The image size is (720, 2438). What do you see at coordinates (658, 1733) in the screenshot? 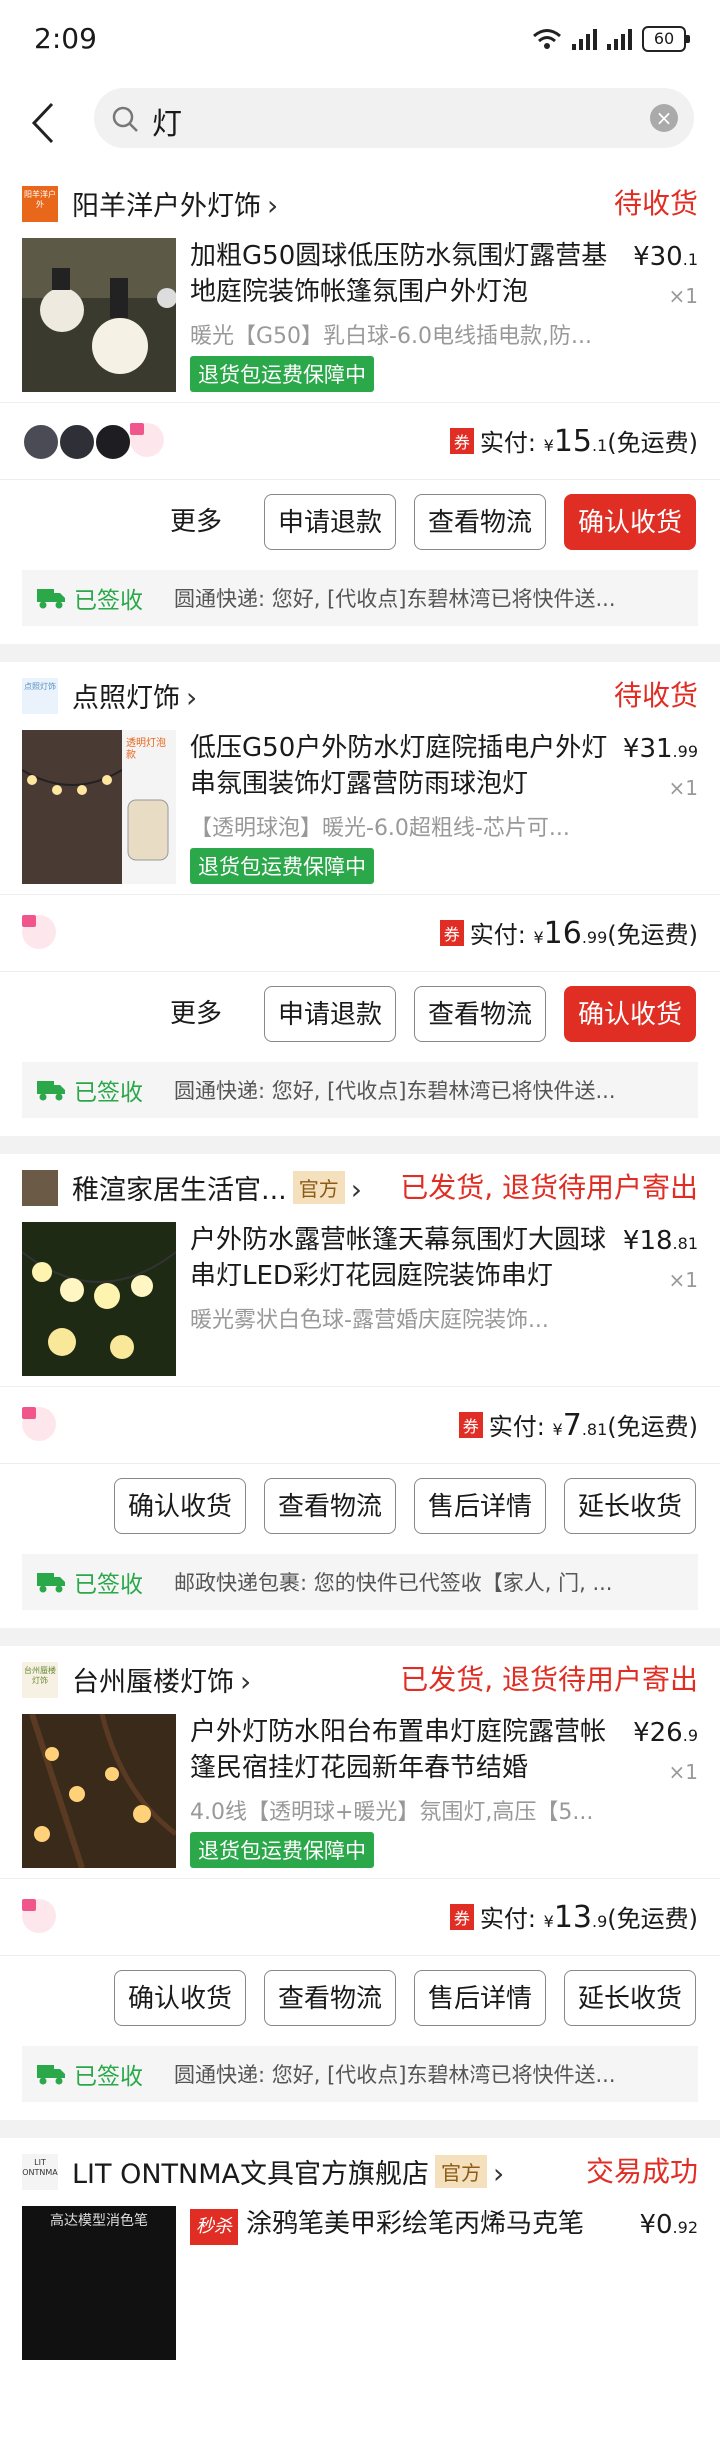
I see `price-int: ¥26` at bounding box center [658, 1733].